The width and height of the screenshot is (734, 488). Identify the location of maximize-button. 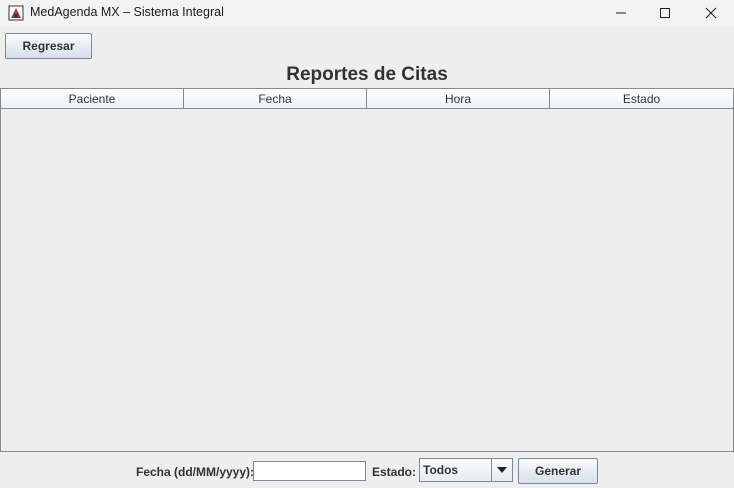
(665, 13).